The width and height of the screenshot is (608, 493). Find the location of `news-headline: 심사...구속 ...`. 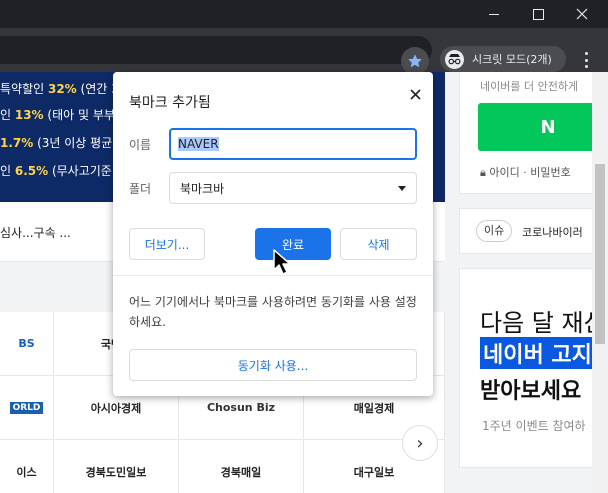

news-headline: 심사...구속 ... is located at coordinates (35, 232).